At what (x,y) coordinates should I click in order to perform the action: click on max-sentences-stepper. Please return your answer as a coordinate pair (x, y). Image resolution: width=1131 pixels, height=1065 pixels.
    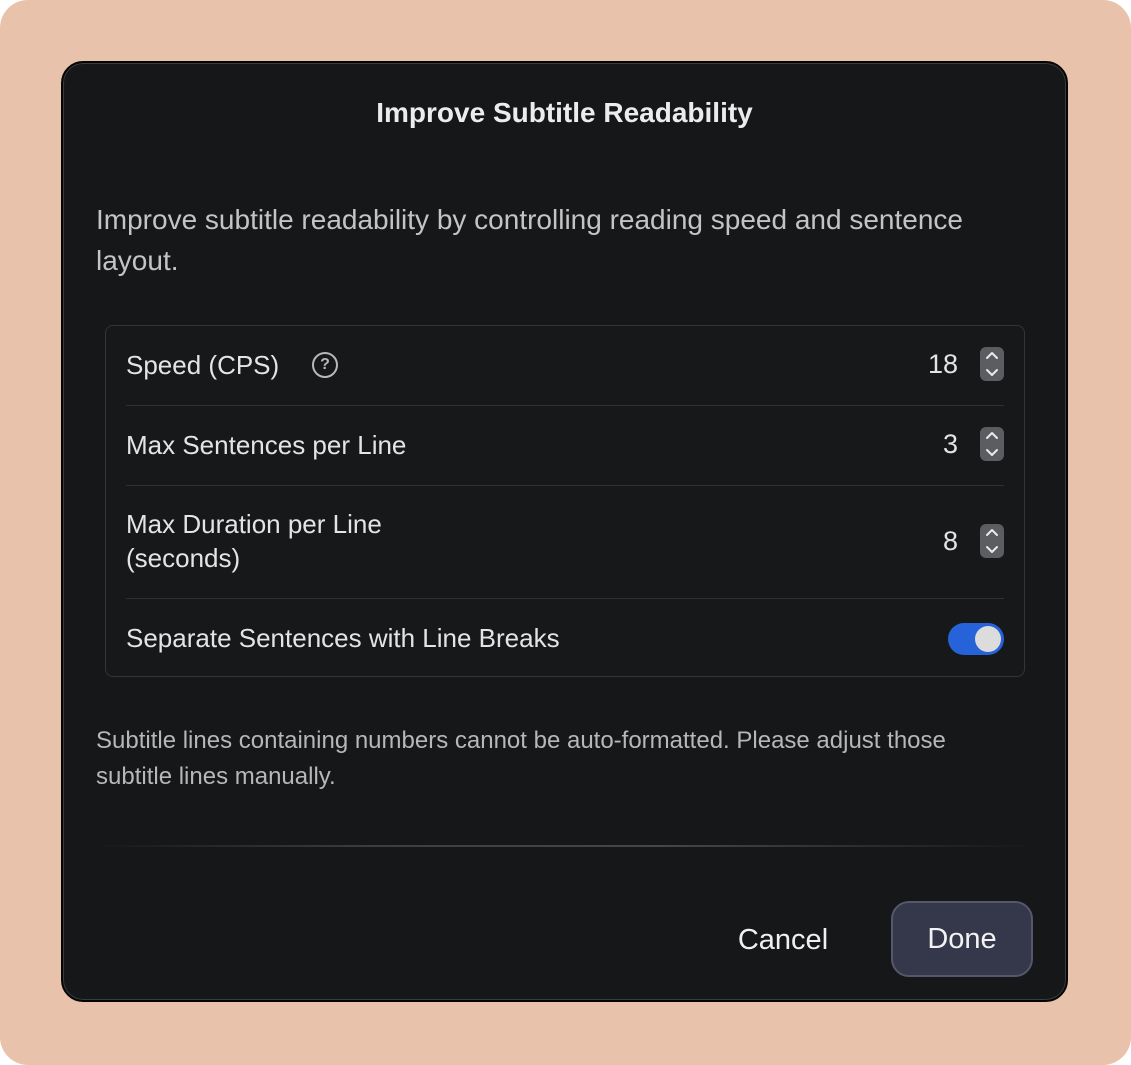
    Looking at the image, I should click on (992, 444).